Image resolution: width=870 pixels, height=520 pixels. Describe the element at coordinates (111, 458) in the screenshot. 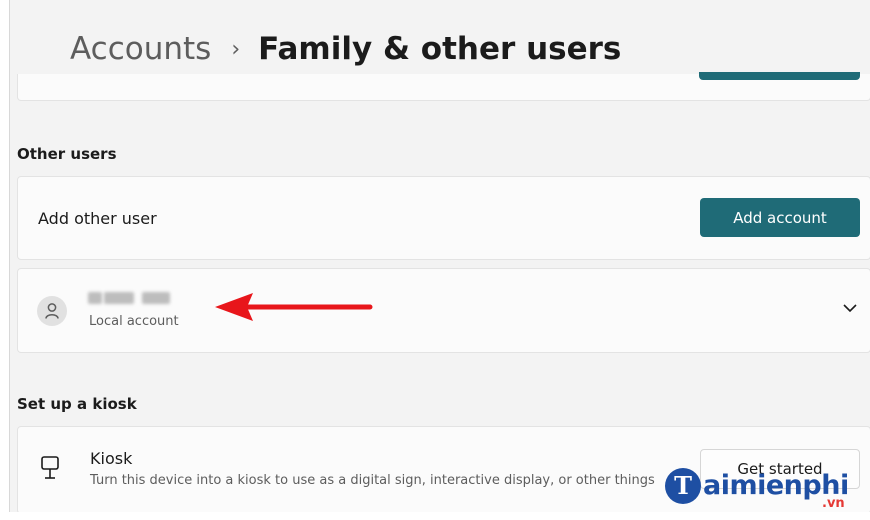

I see `kiosk-title: Kiosk` at that location.